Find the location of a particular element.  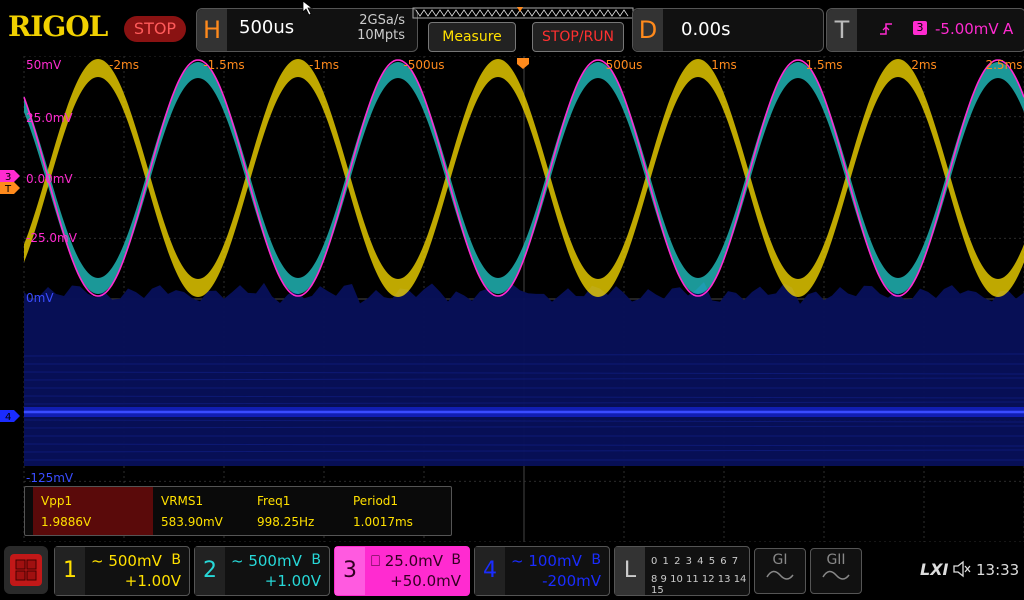

acquisition-info: 2GSa/s 10Mpts is located at coordinates (374, 28).